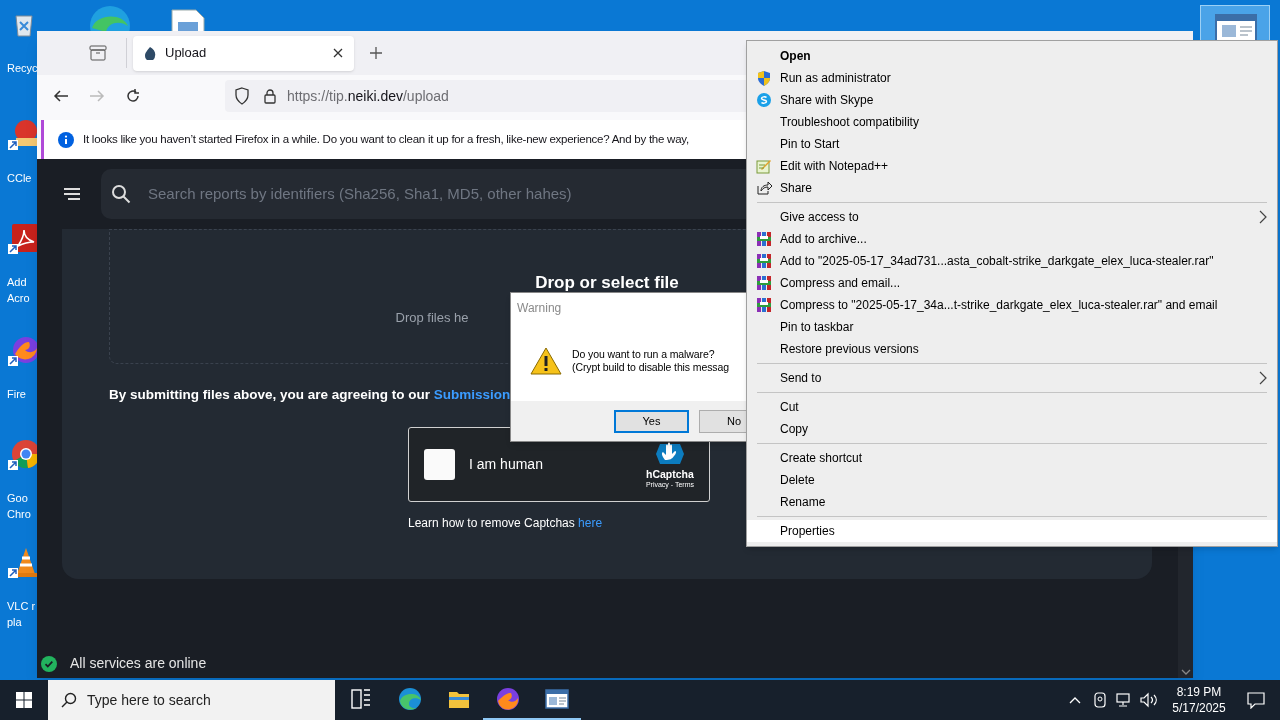 This screenshot has width=1280, height=720. I want to click on notepad-icon, so click(763, 166).